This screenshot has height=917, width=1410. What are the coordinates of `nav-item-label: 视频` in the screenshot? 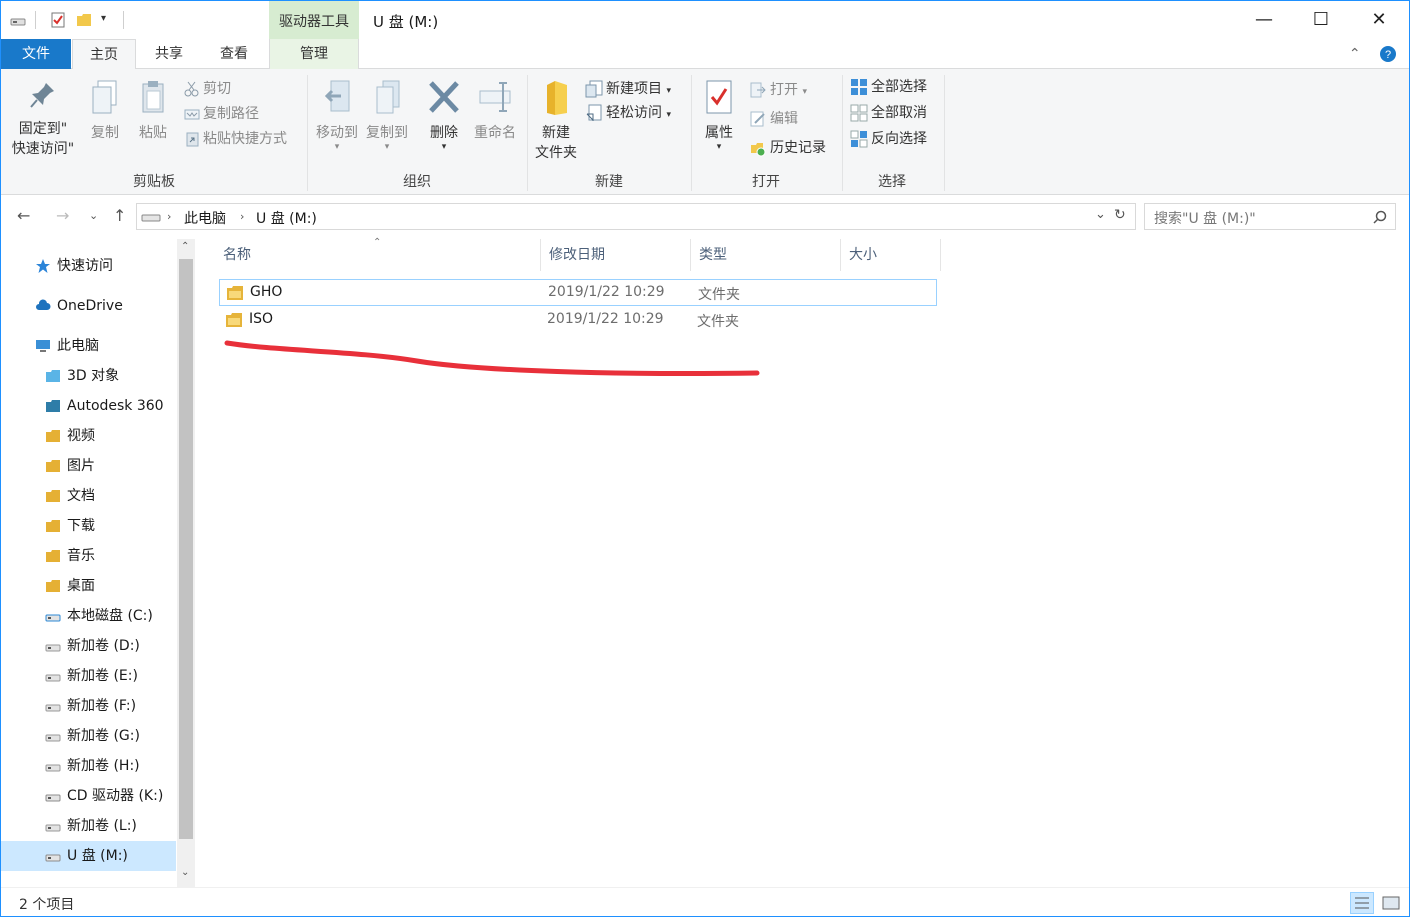 It's located at (81, 436).